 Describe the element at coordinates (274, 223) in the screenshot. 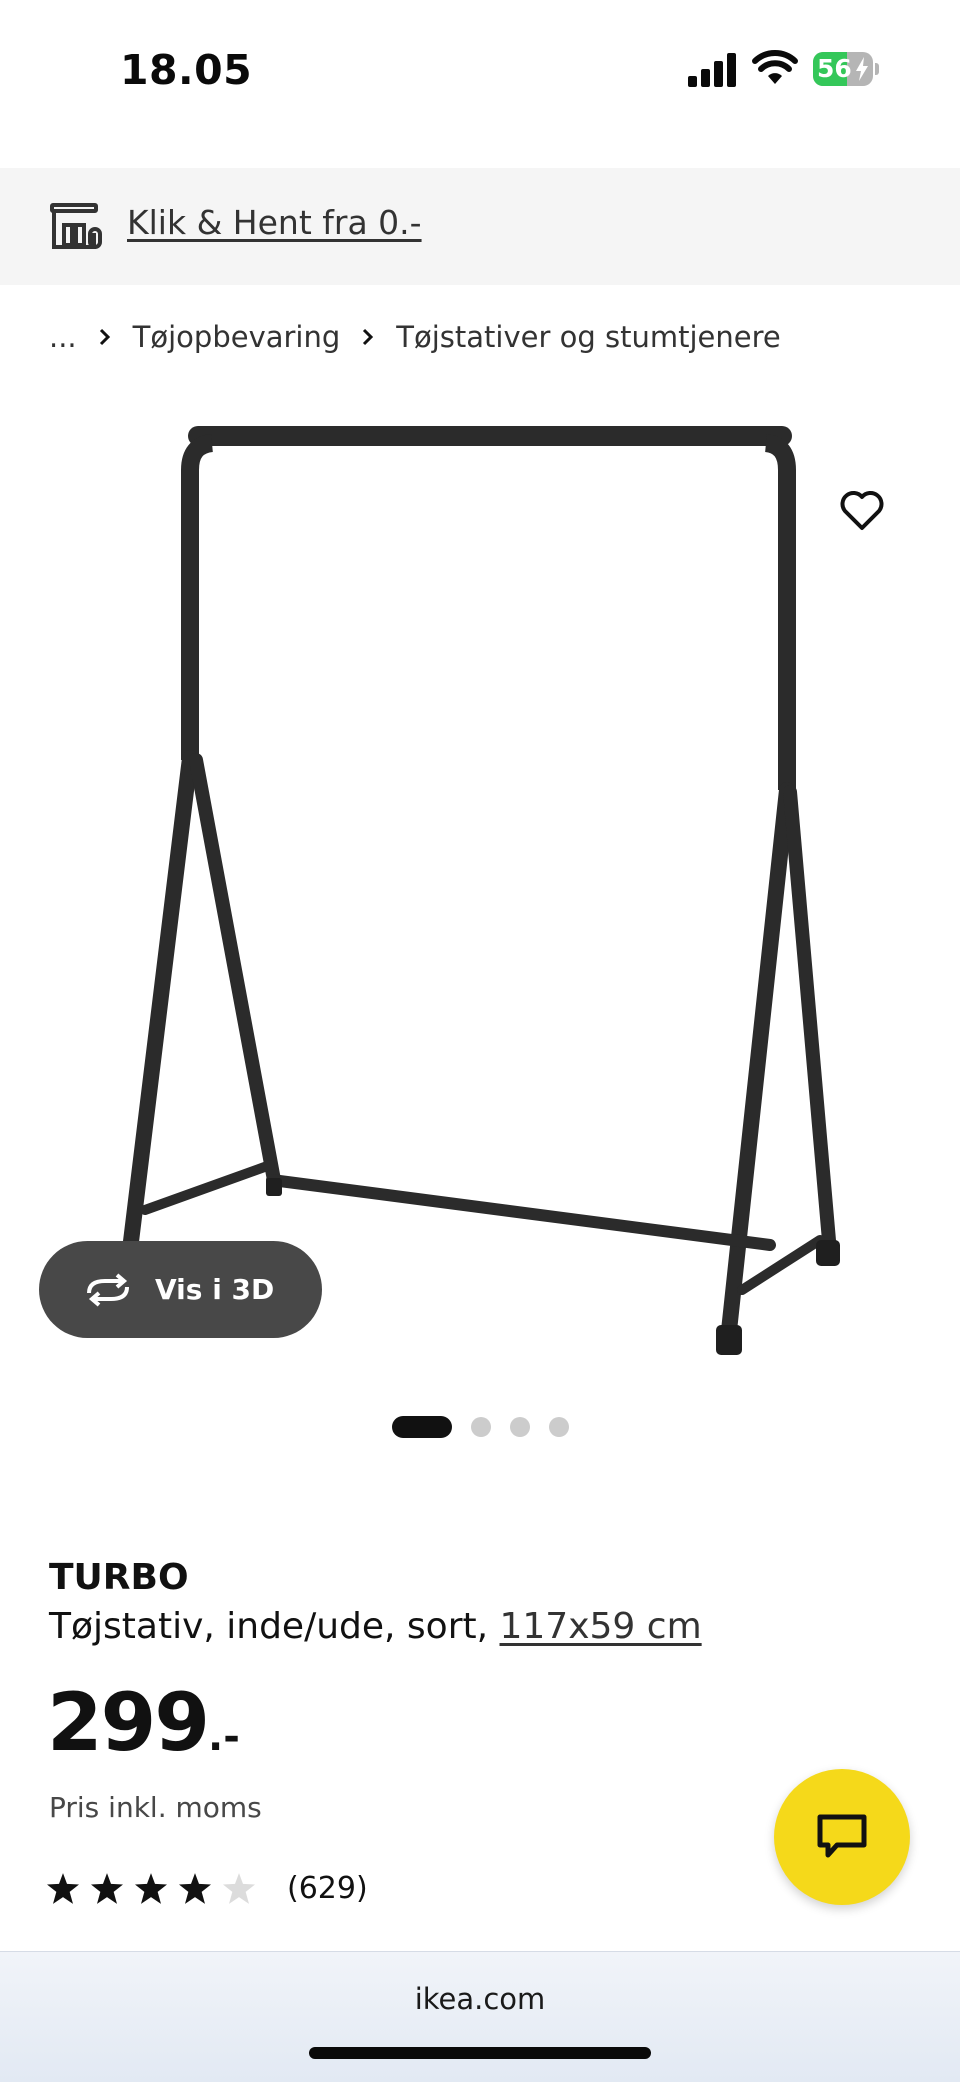

I see `click-collect-link: Klik & Hent fra 0.-` at that location.